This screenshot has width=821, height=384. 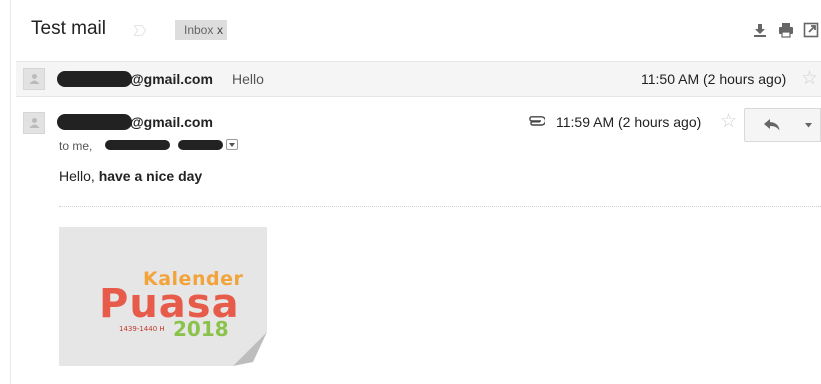 What do you see at coordinates (786, 30) in the screenshot?
I see `print-icon` at bounding box center [786, 30].